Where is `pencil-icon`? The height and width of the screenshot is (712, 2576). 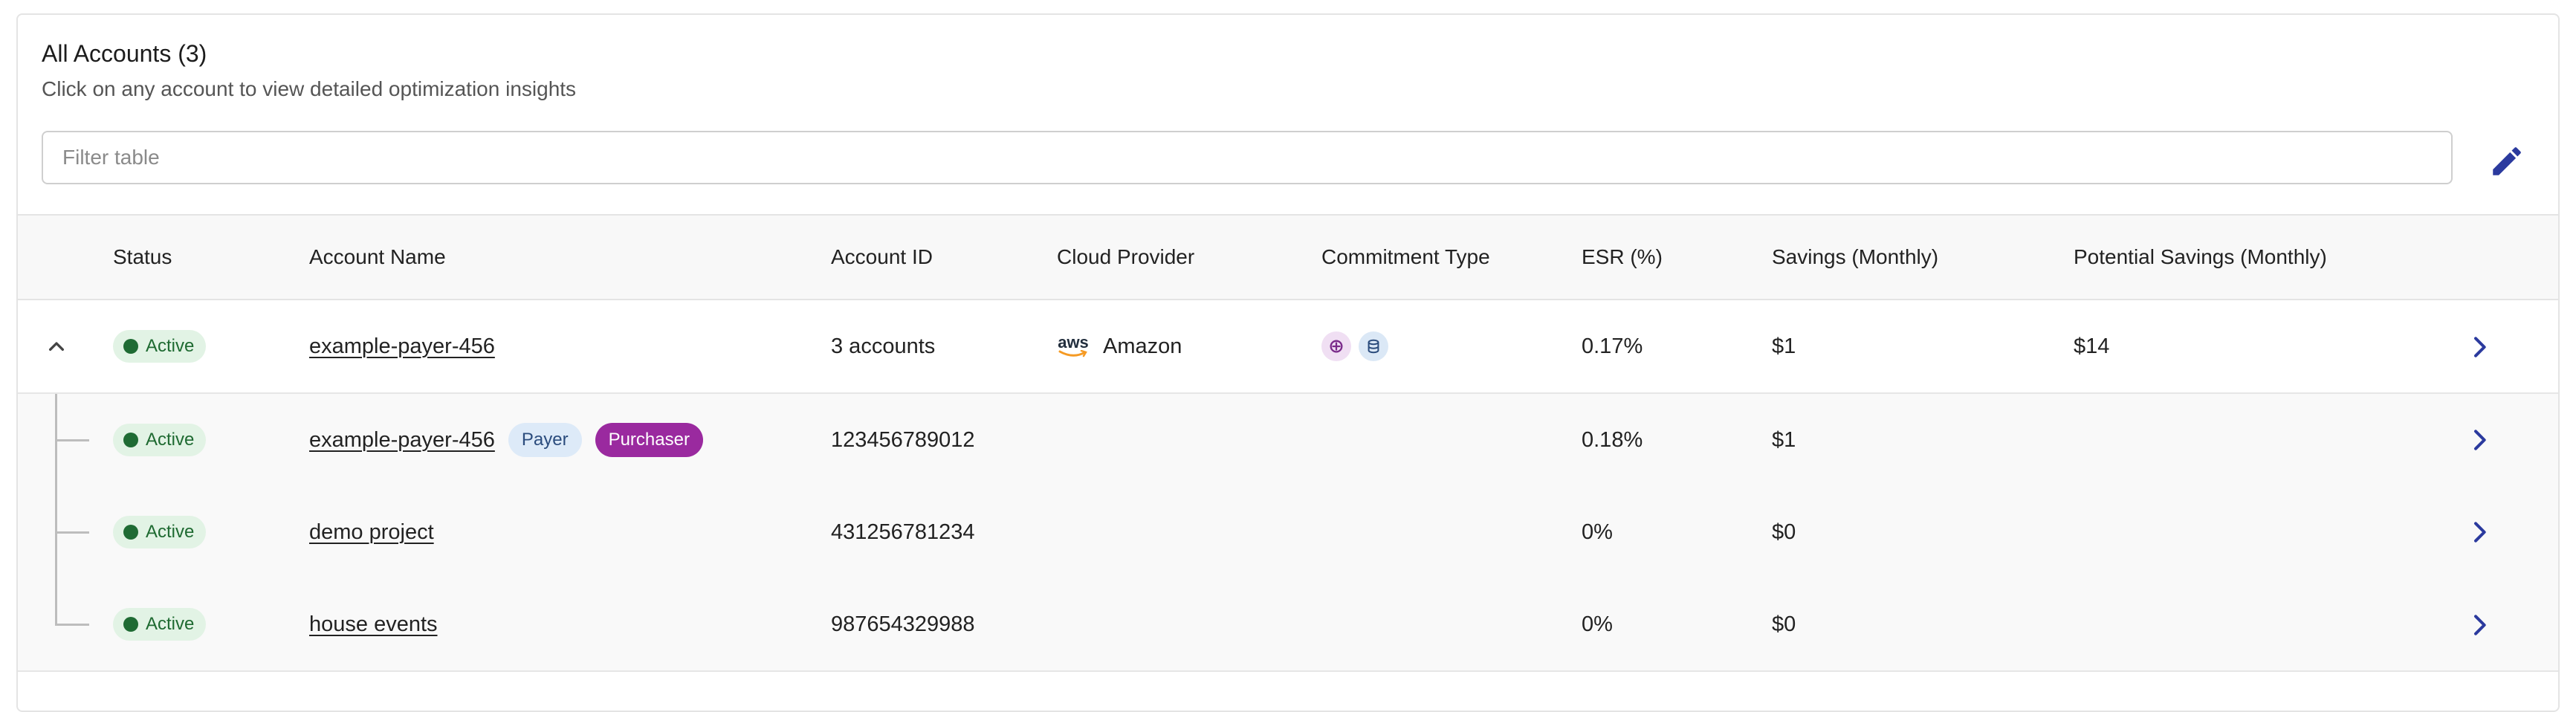
pencil-icon is located at coordinates (2507, 161).